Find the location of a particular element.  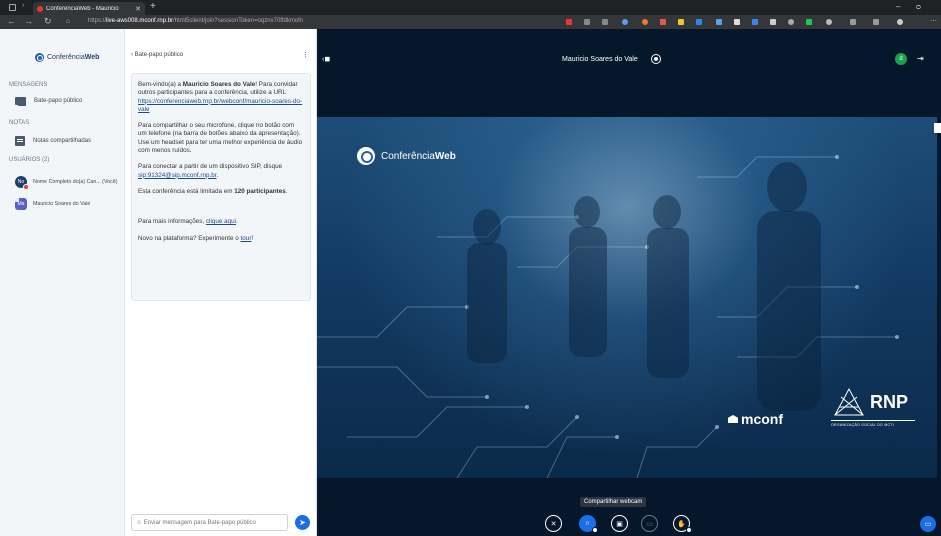

sip-link: sip:91324@sip.mconf.rnp.br is located at coordinates (177, 175).